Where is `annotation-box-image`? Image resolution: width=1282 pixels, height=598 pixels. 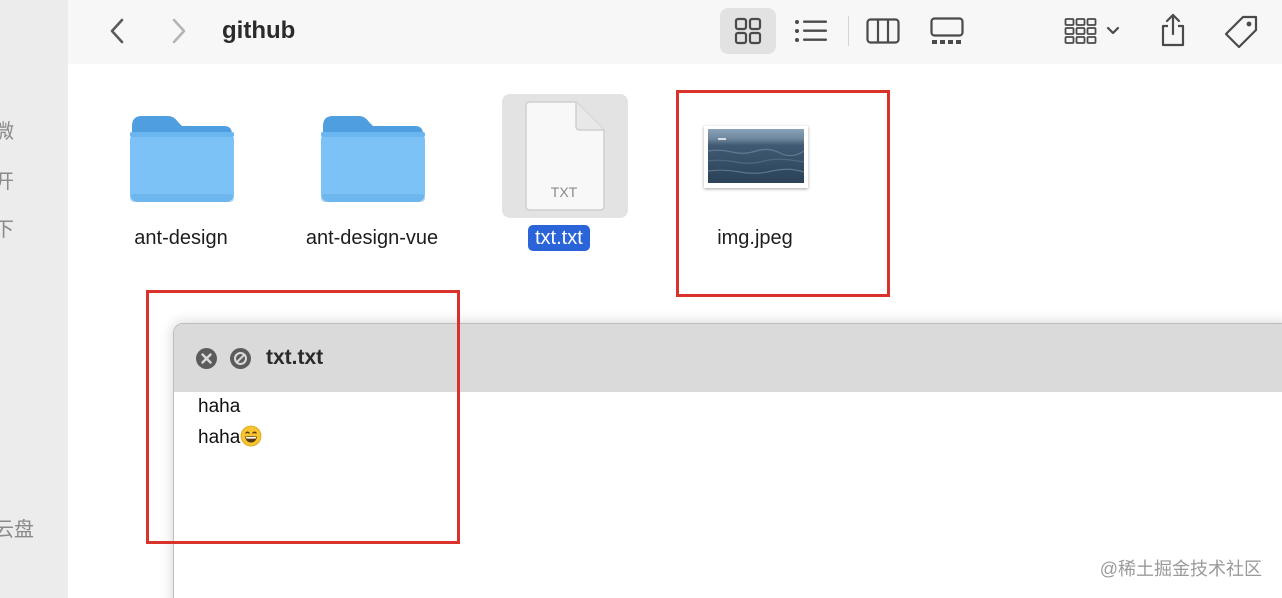 annotation-box-image is located at coordinates (783, 193).